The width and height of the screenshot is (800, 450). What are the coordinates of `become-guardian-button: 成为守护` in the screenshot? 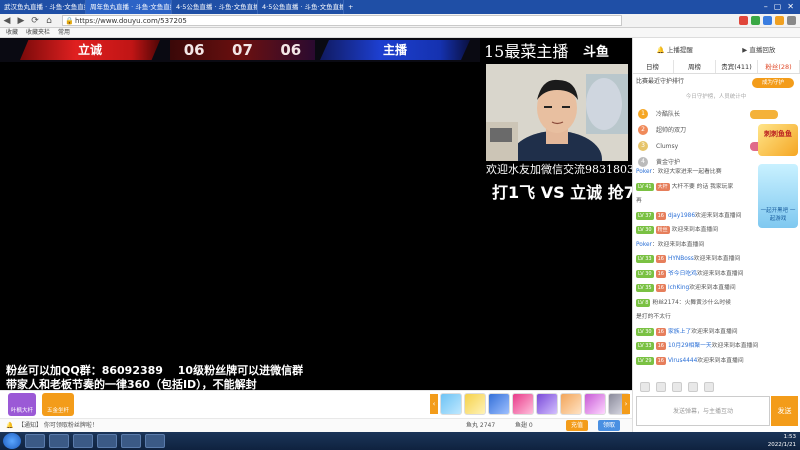 It's located at (773, 83).